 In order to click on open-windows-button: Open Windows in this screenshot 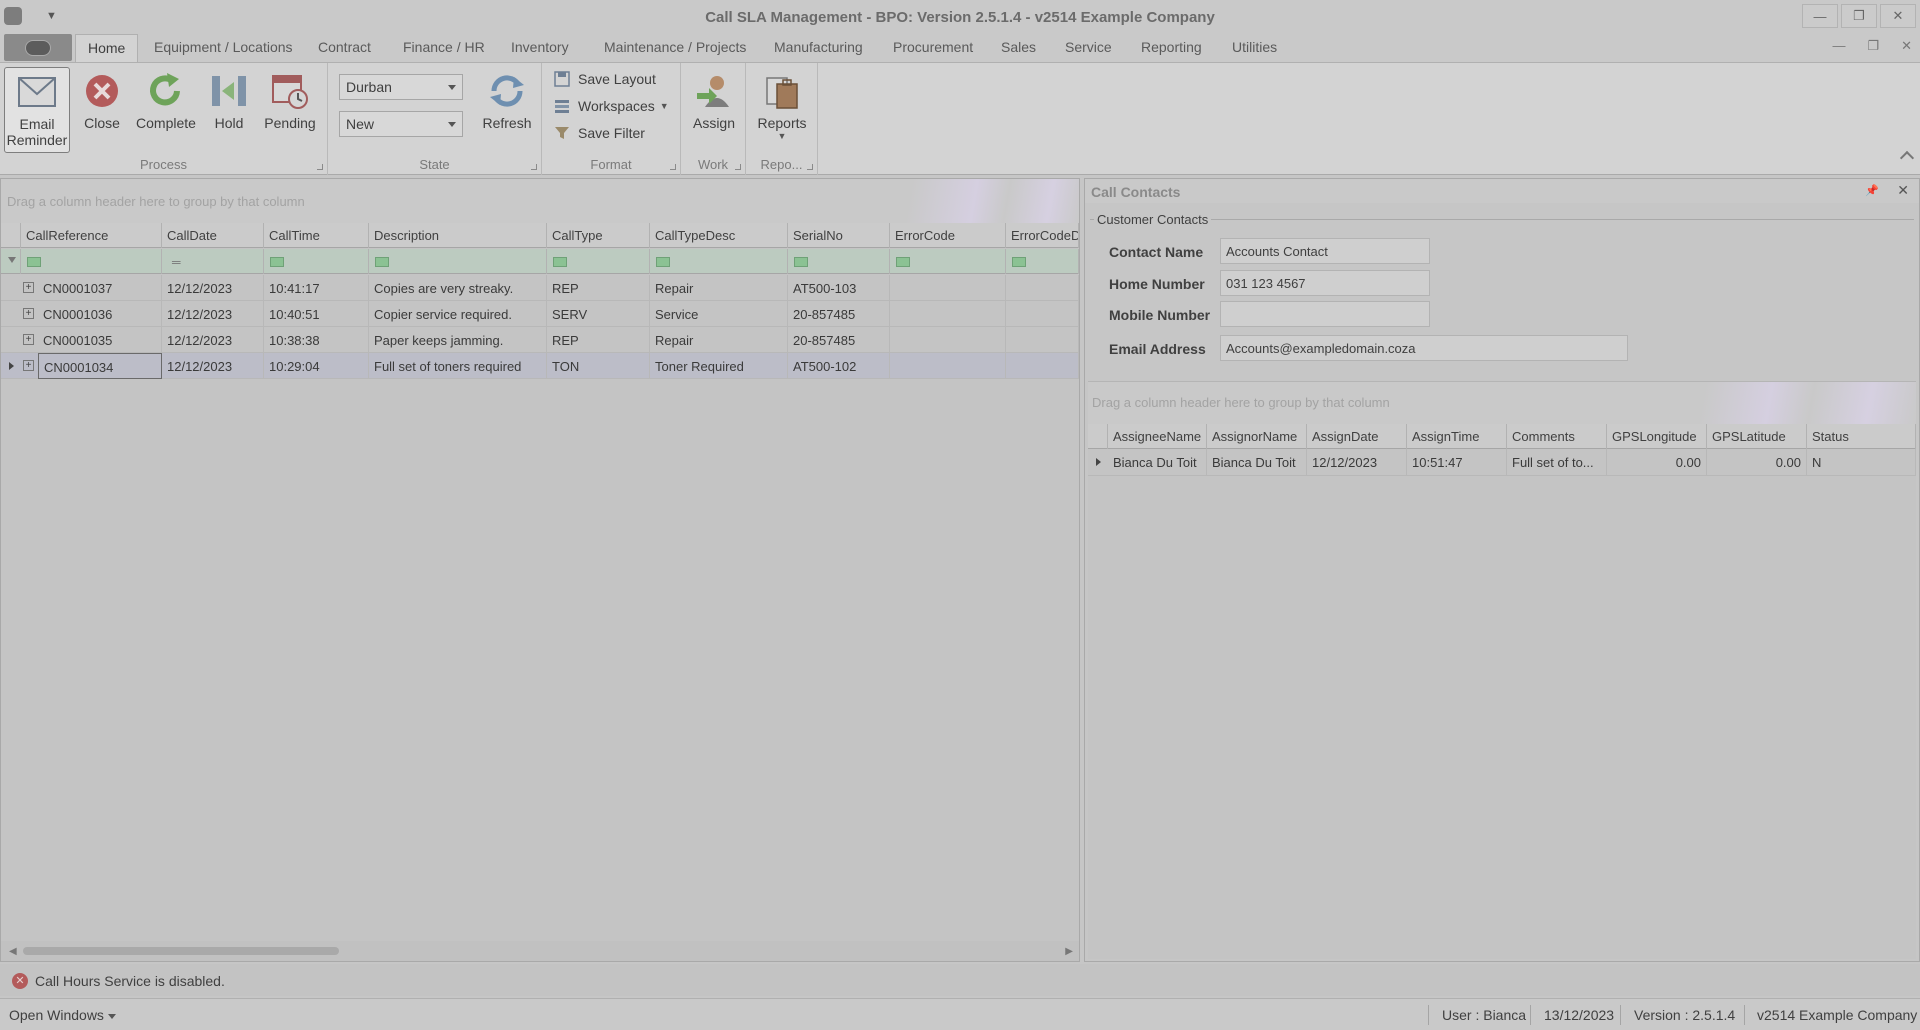, I will do `click(62, 1015)`.